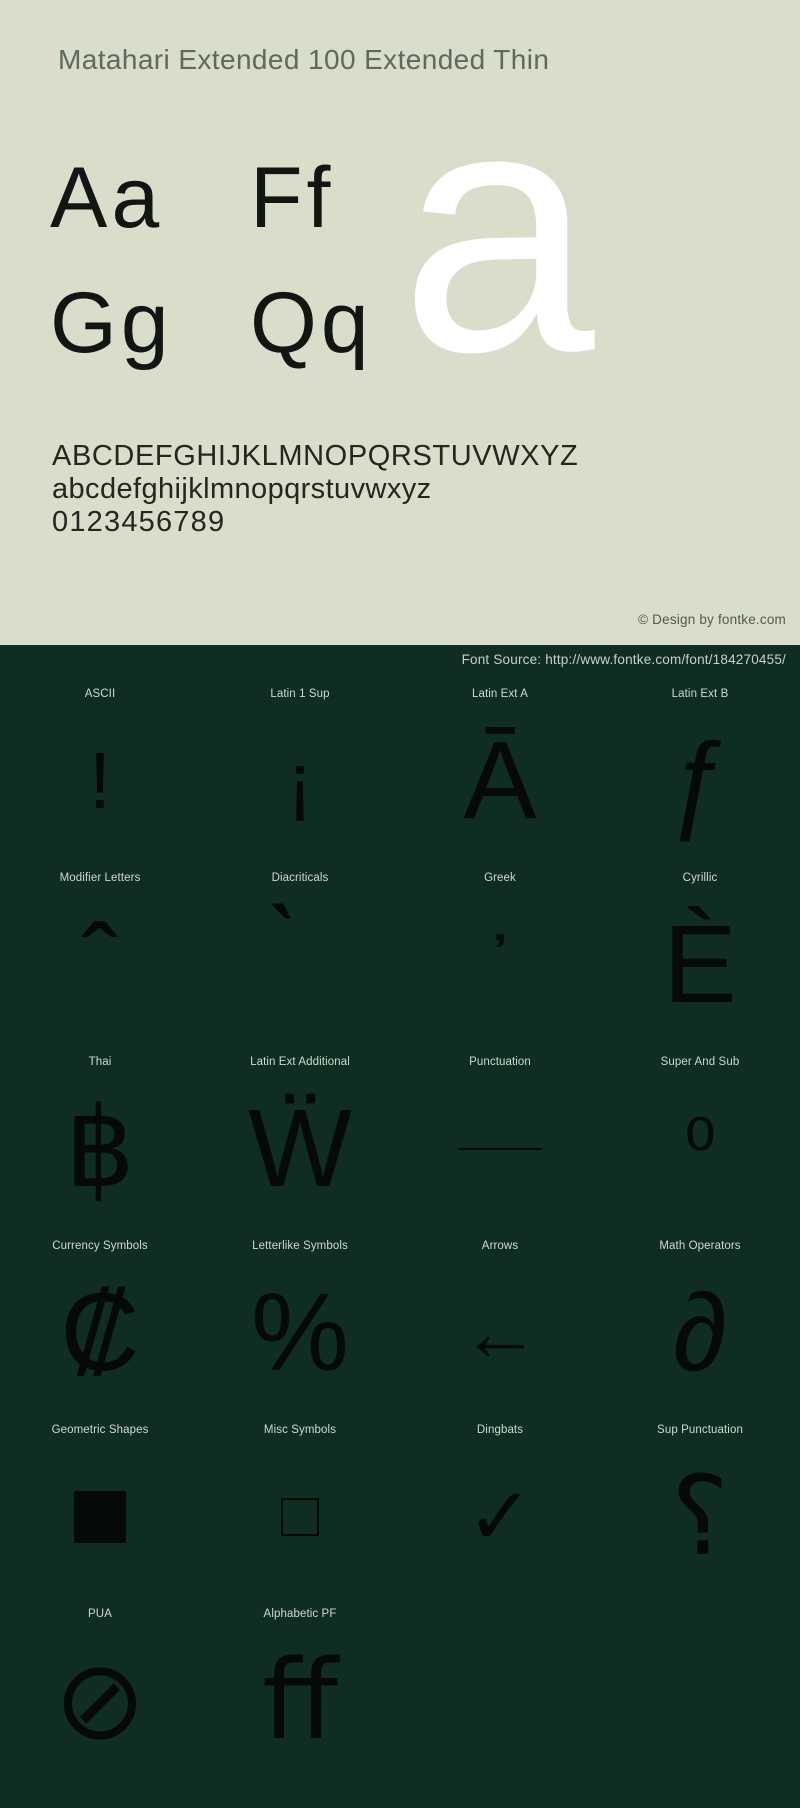 The width and height of the screenshot is (800, 1808). I want to click on unicode-block-sample-glyph: %, so click(300, 1332).